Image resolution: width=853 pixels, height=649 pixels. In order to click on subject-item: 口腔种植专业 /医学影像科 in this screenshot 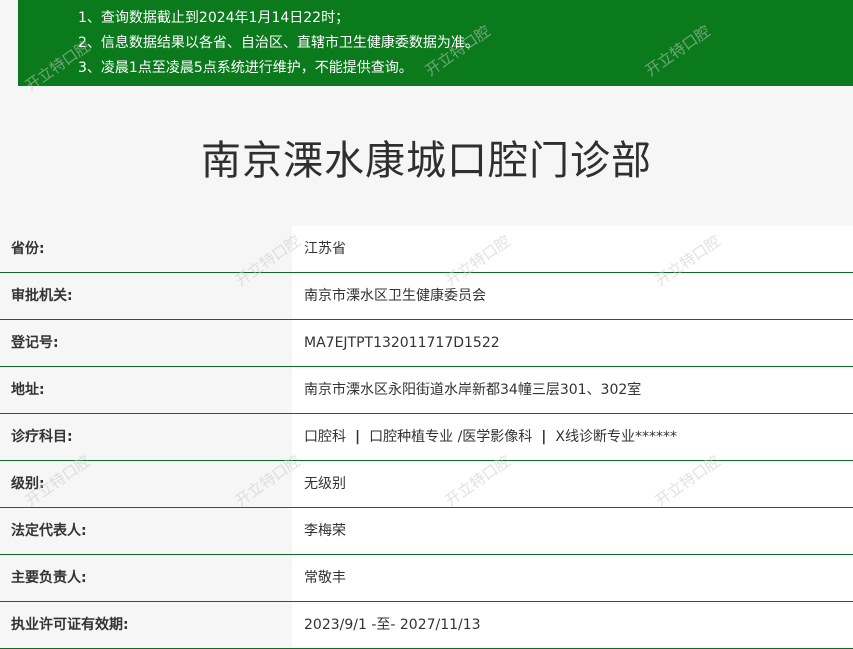, I will do `click(451, 437)`.